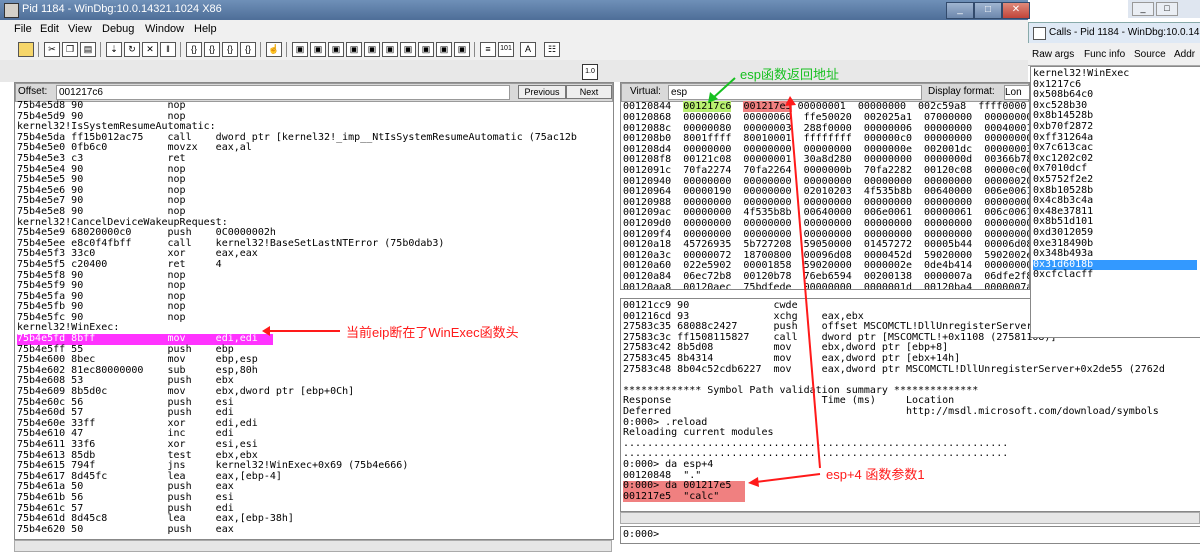 This screenshot has height=552, width=1200. I want to click on return-address-annotation: esp函数返回地址, so click(789, 74).